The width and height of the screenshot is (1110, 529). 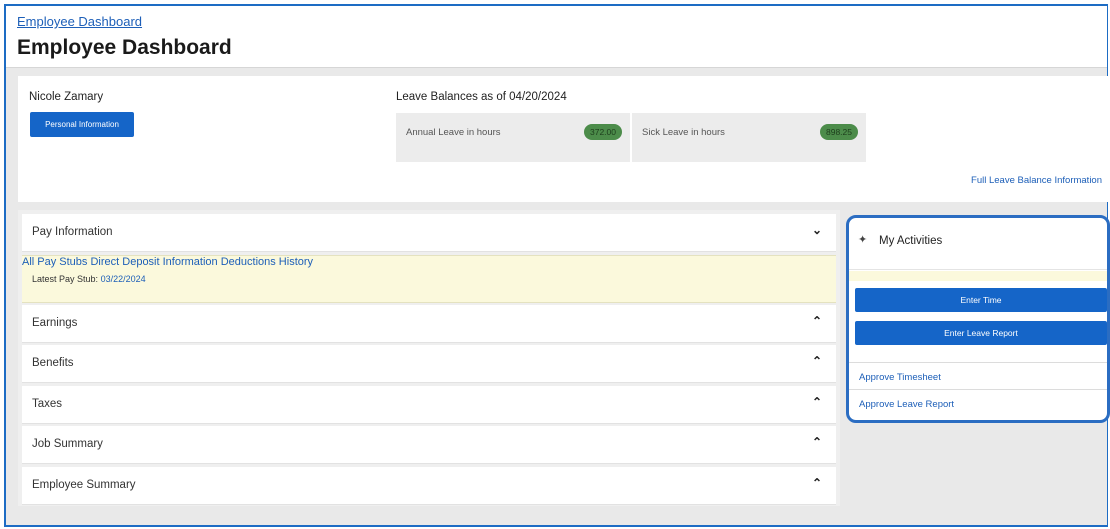 What do you see at coordinates (153, 262) in the screenshot?
I see `direct-deposit-link: Direct Deposit Information` at bounding box center [153, 262].